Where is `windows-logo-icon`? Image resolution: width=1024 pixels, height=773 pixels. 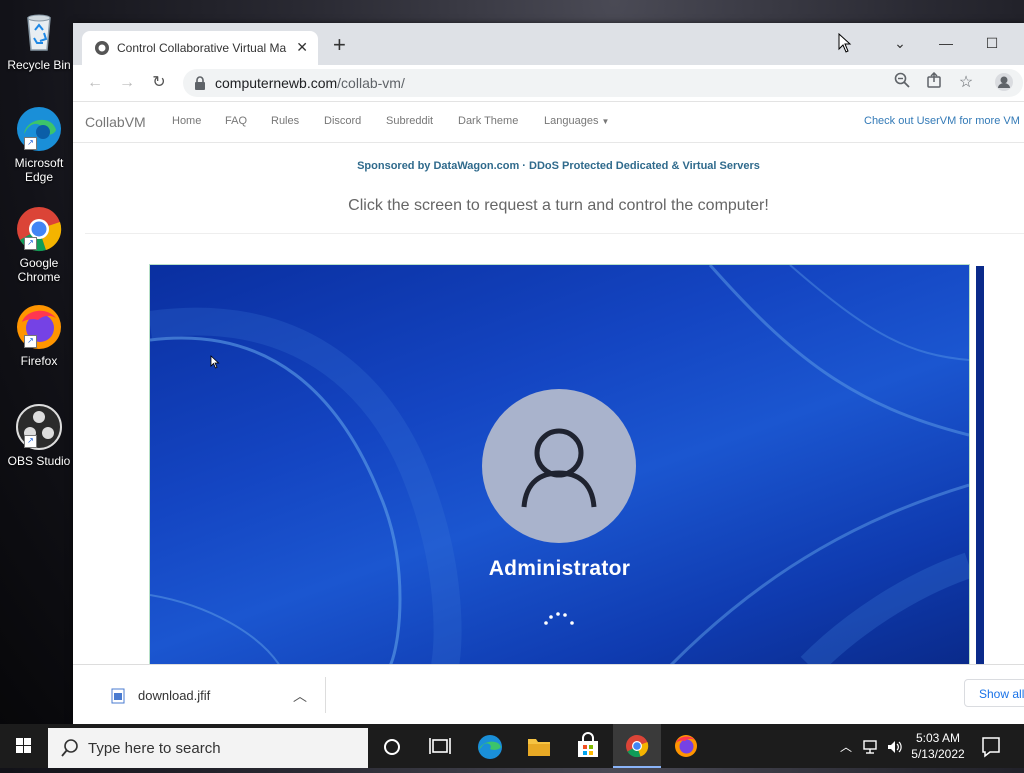
windows-logo-icon is located at coordinates (23, 745).